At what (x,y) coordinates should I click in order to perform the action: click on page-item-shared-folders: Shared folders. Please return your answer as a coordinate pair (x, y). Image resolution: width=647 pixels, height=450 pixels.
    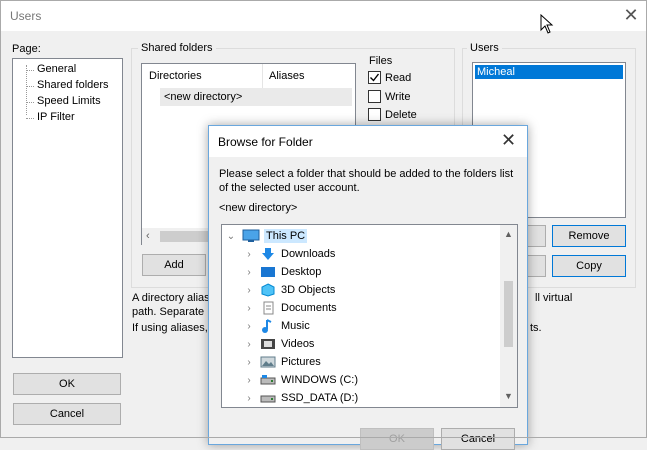
    Looking at the image, I should click on (73, 85).